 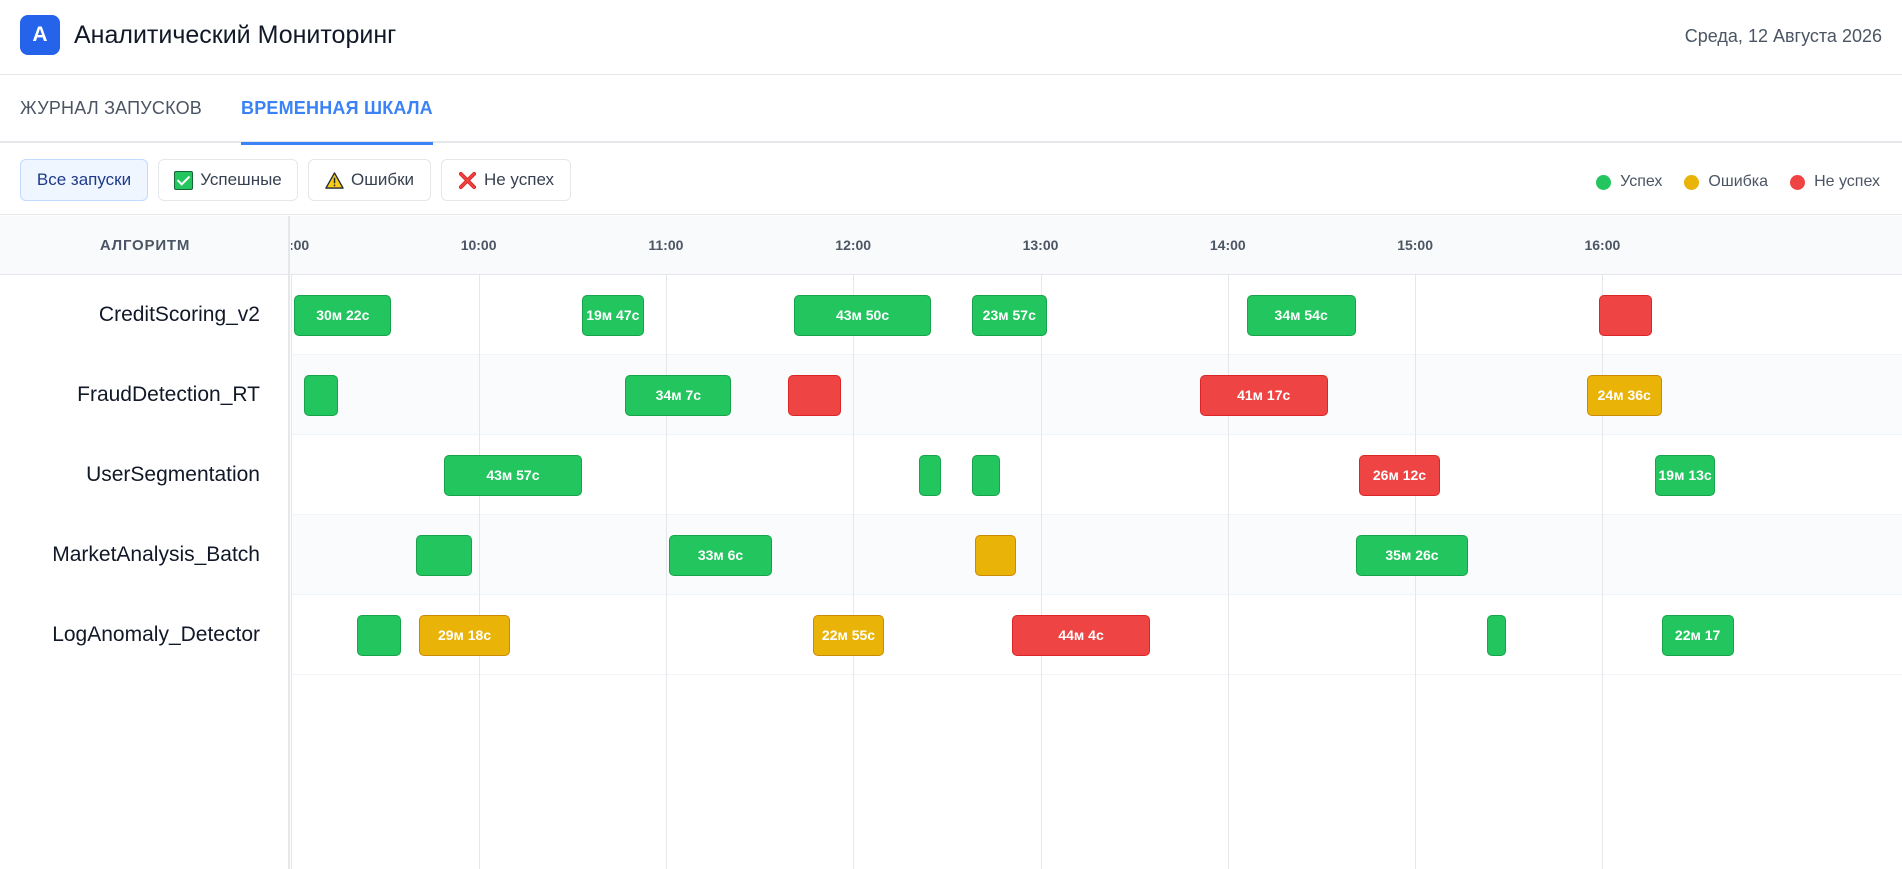 I want to click on algorithm-name: MarketAnalysis_Batch, so click(x=130, y=555).